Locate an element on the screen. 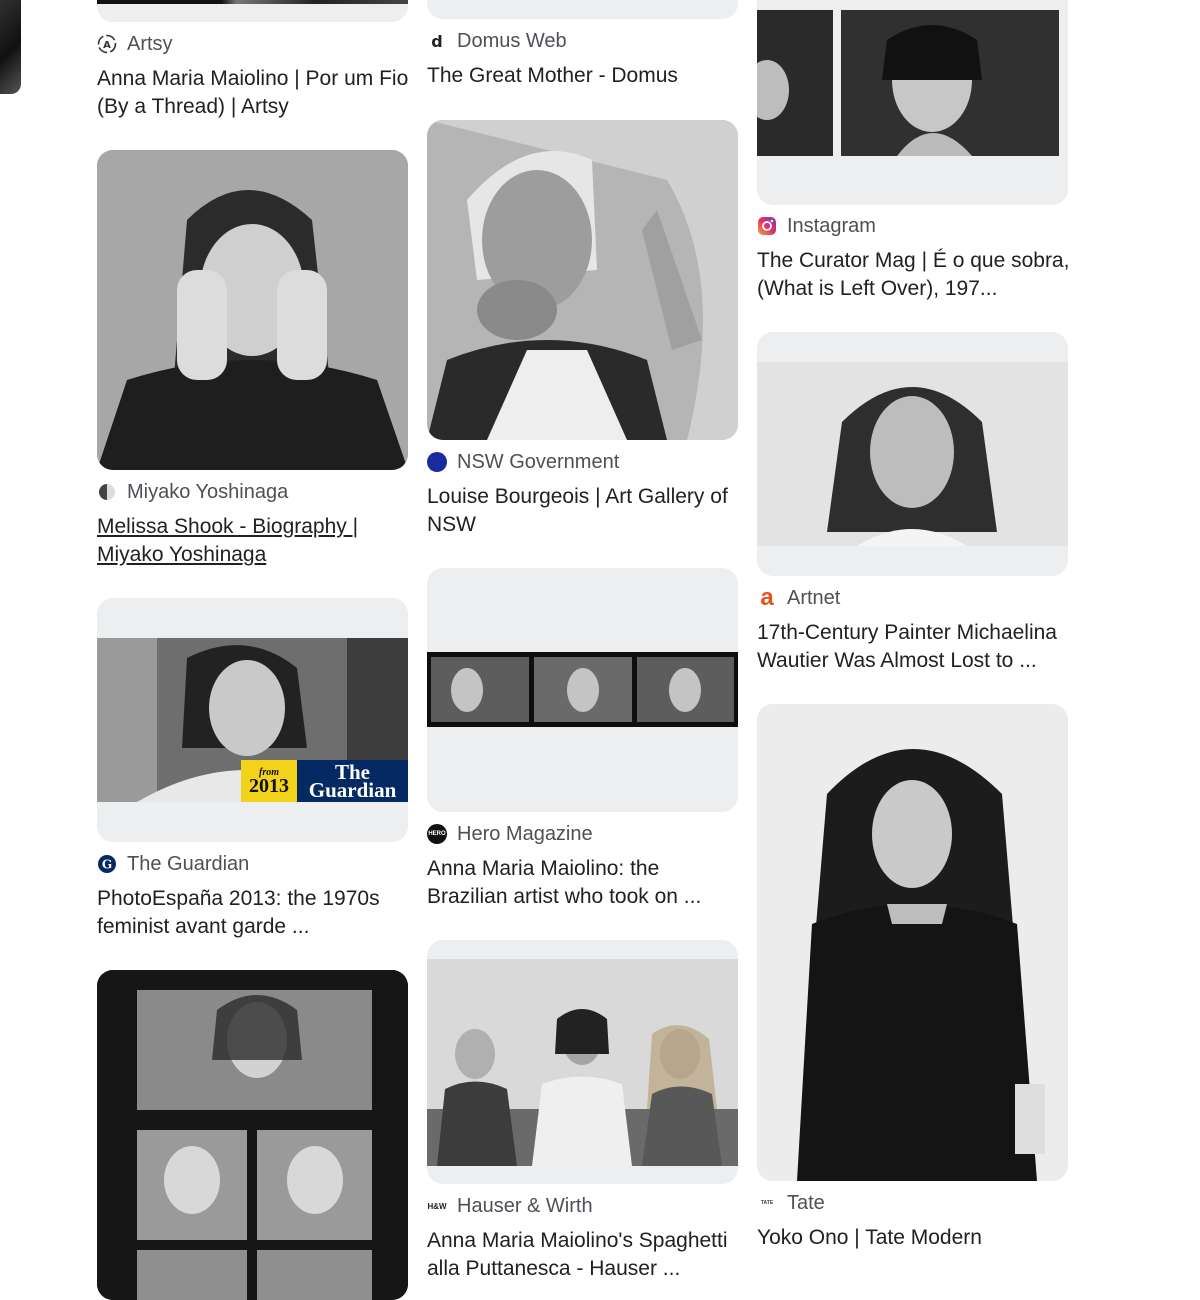  svg-text: A is located at coordinates (107, 45).